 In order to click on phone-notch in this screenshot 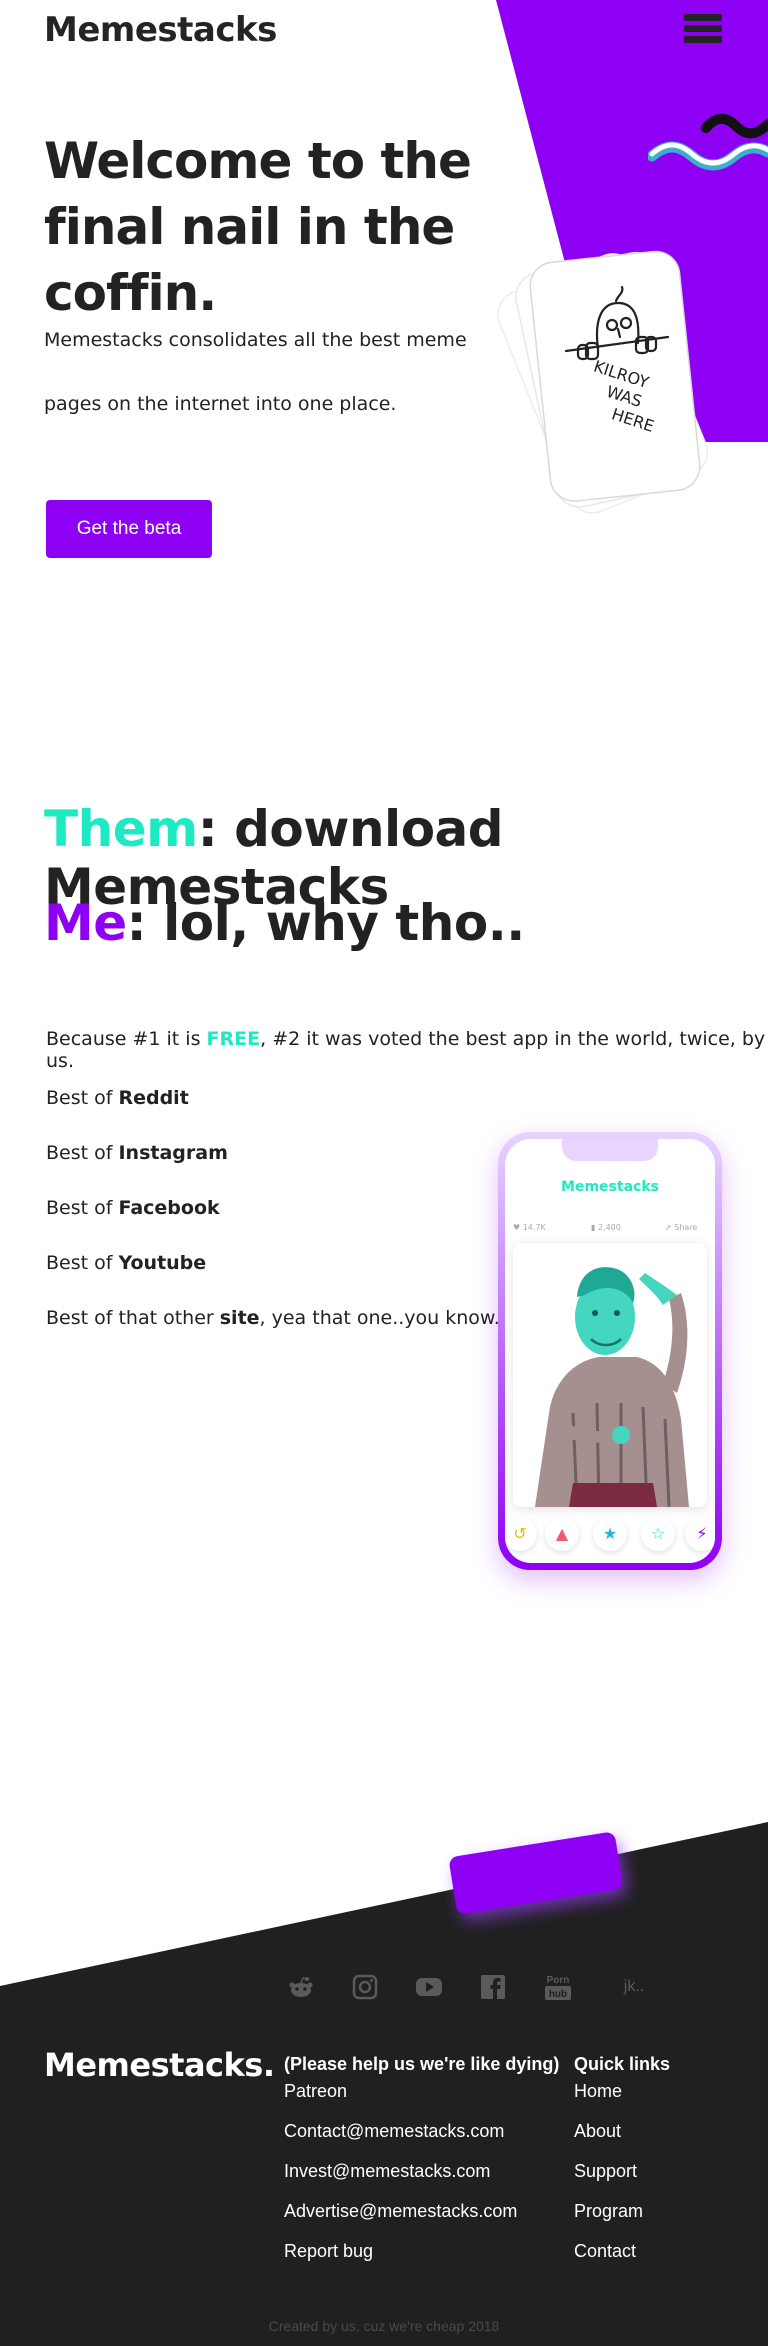, I will do `click(610, 1150)`.